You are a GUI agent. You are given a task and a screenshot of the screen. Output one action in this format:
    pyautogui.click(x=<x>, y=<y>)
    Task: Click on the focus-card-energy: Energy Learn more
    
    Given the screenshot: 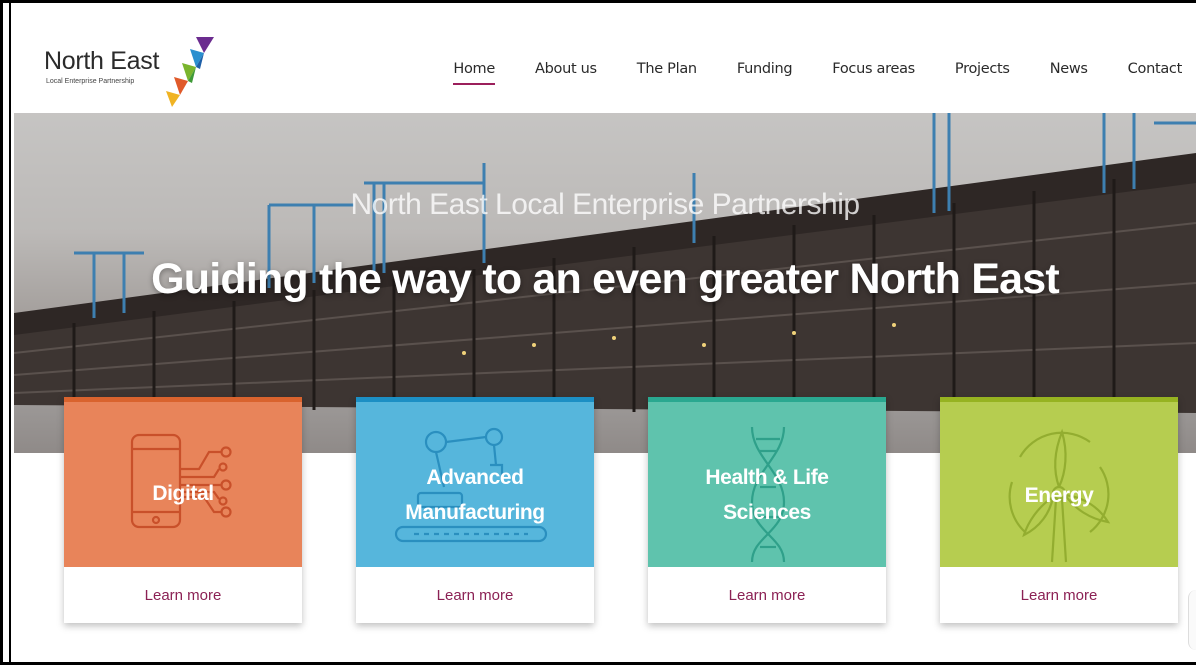 What is the action you would take?
    pyautogui.click(x=1059, y=510)
    